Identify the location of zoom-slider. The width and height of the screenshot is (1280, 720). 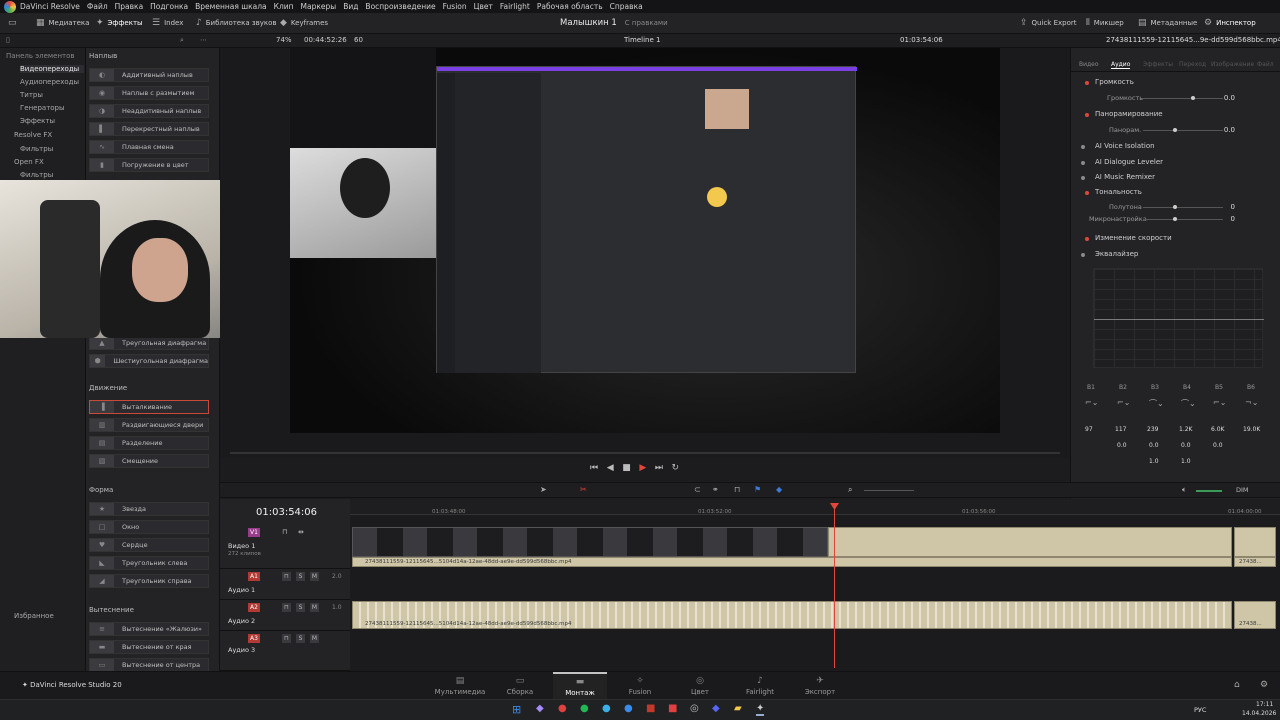
(889, 490).